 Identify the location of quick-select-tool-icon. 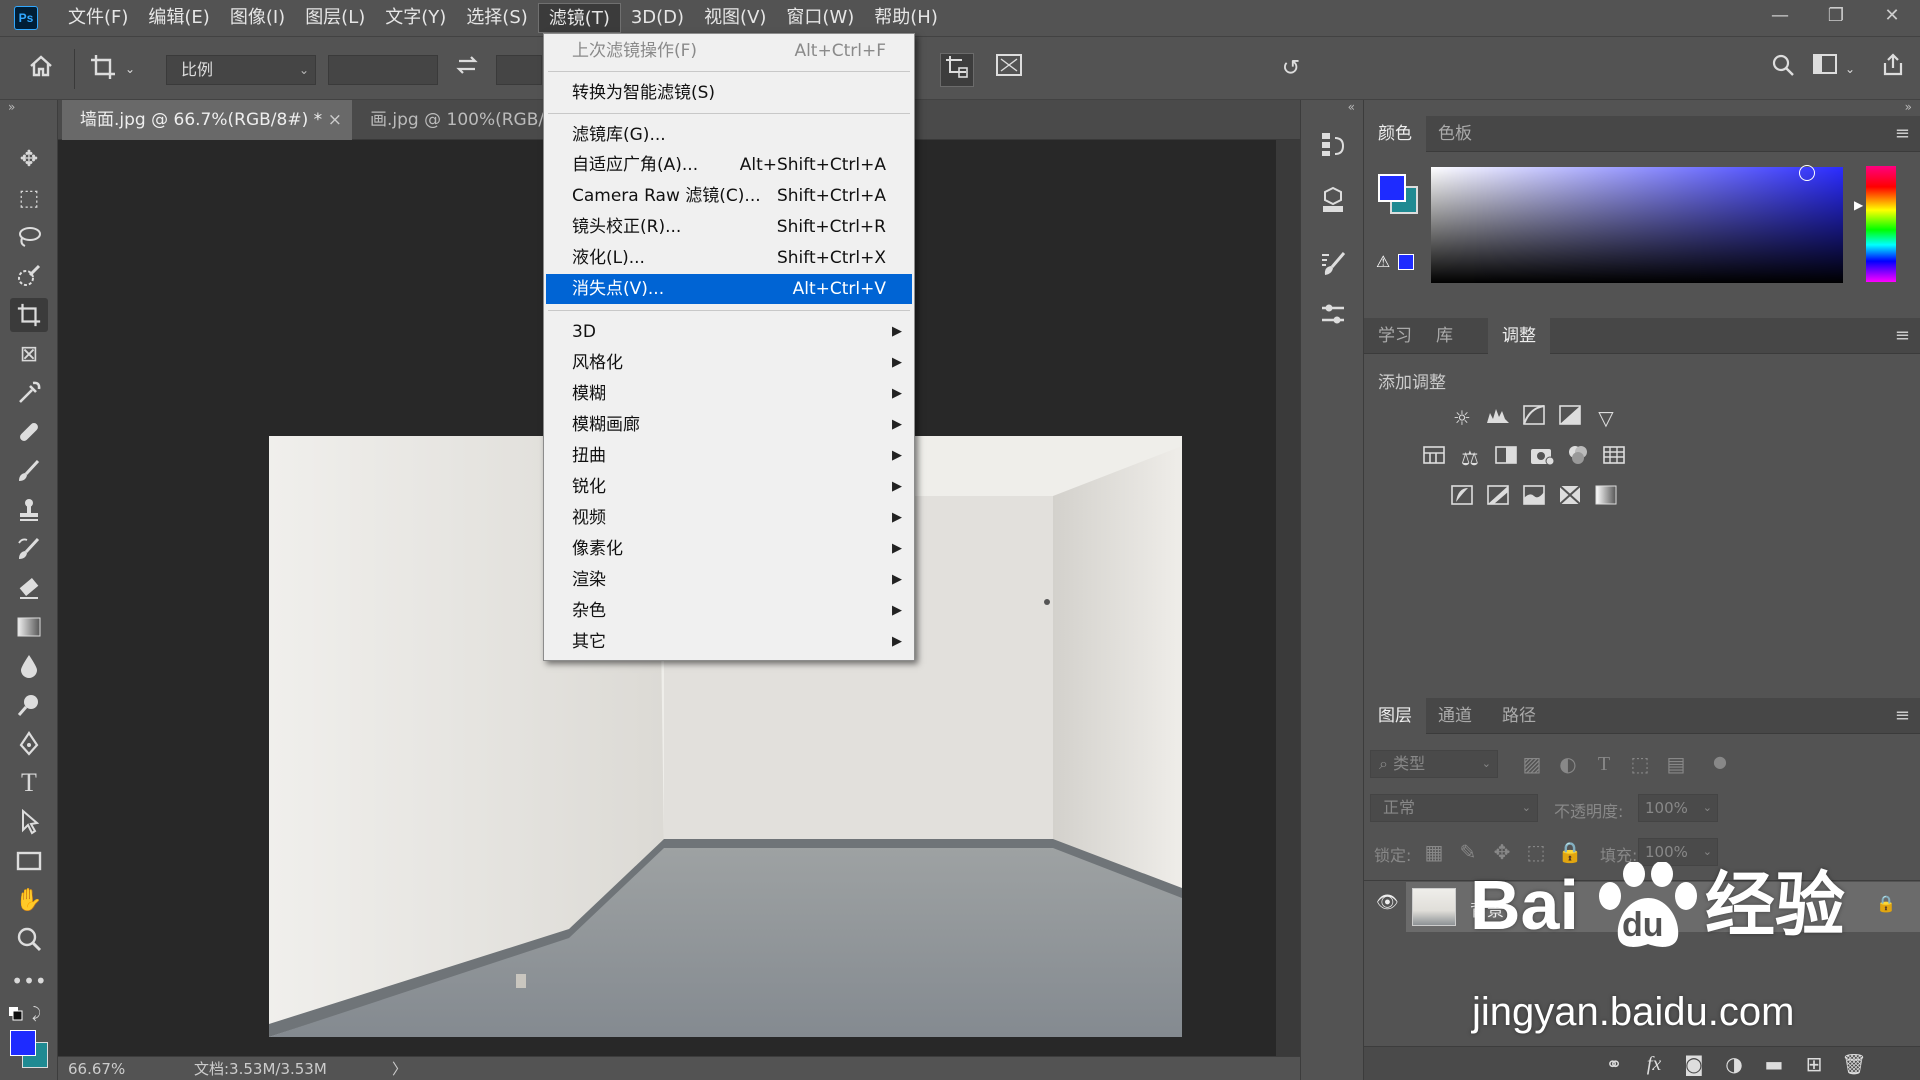
(29, 276).